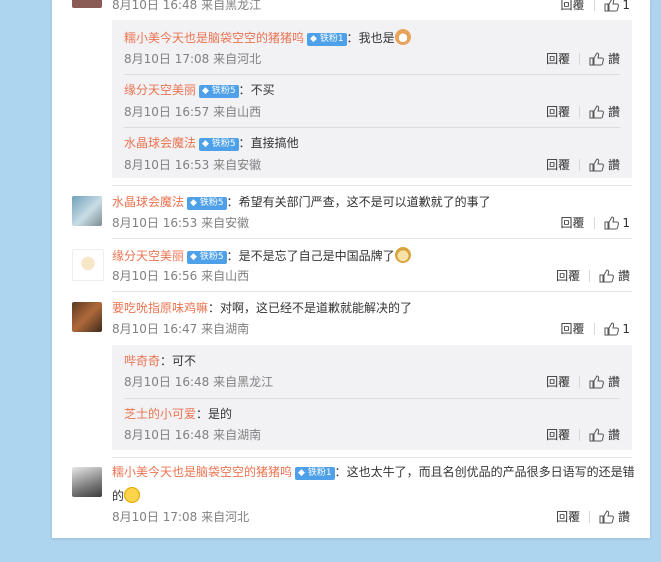 The height and width of the screenshot is (562, 661). What do you see at coordinates (202, 472) in the screenshot?
I see `comment-author: 糯小美今天也是脑袋空空的猪猪呜` at bounding box center [202, 472].